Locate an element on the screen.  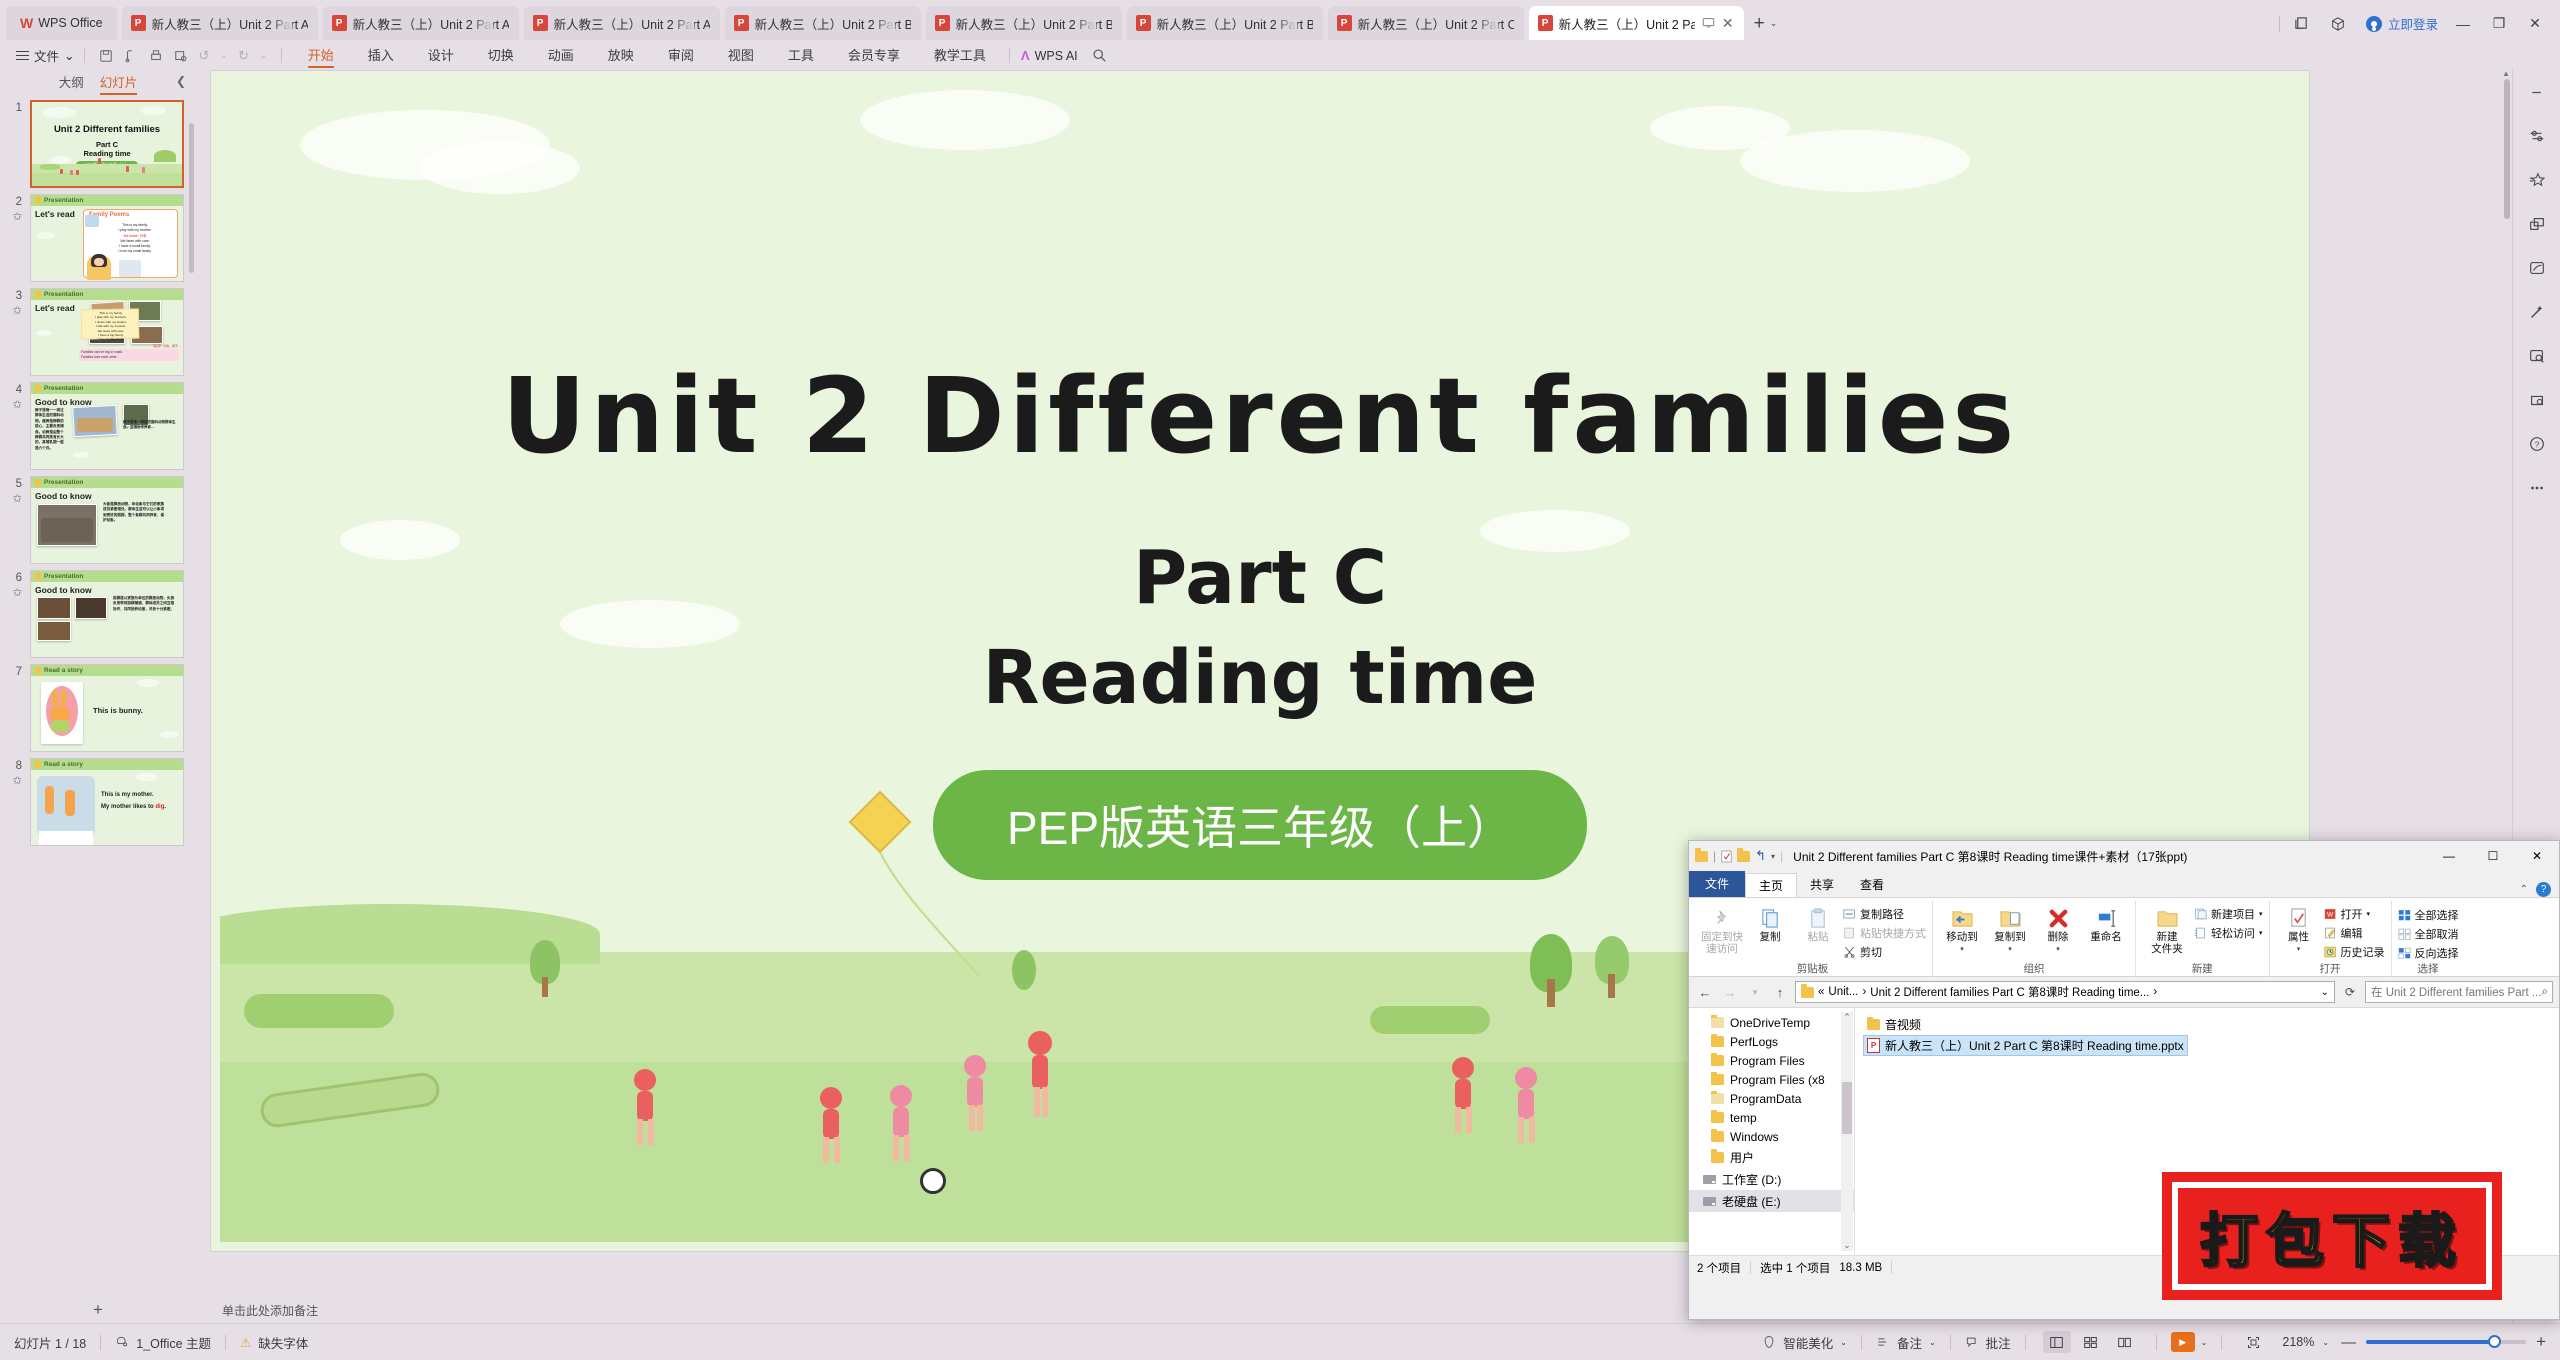
tab-list-icon is located at coordinates (2305, 23).